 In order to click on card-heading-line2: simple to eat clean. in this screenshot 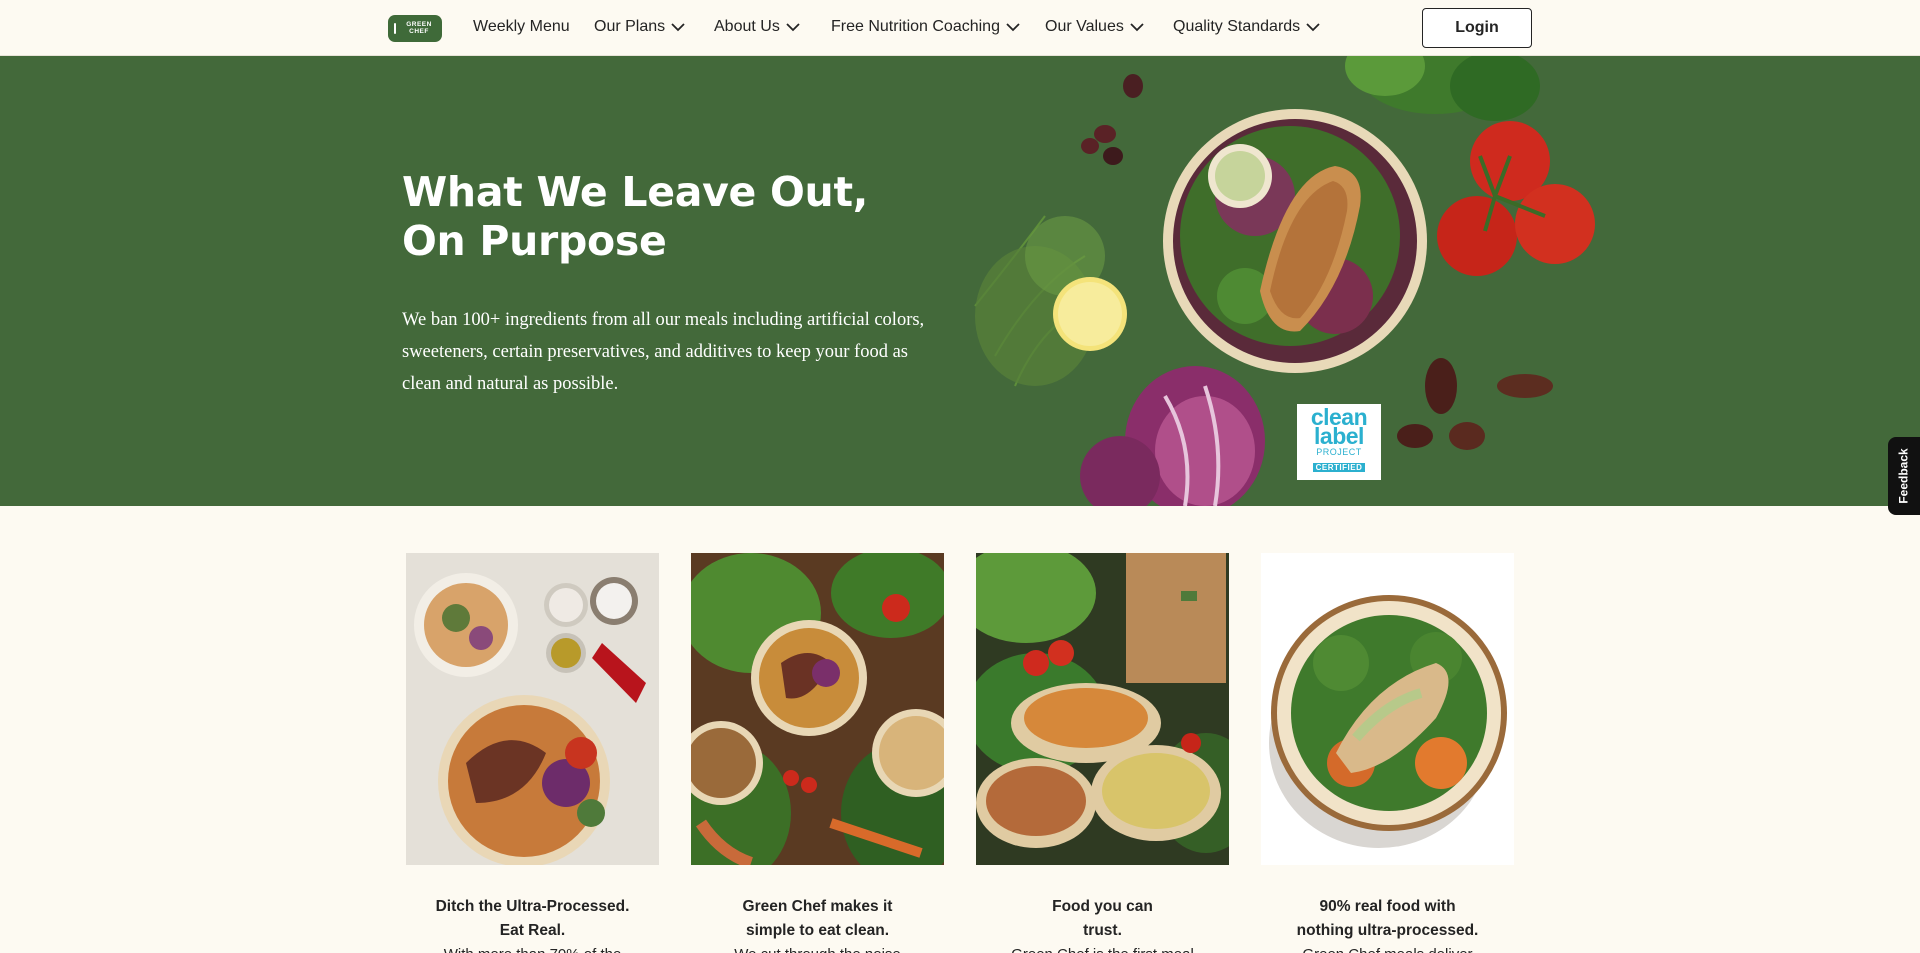, I will do `click(817, 930)`.